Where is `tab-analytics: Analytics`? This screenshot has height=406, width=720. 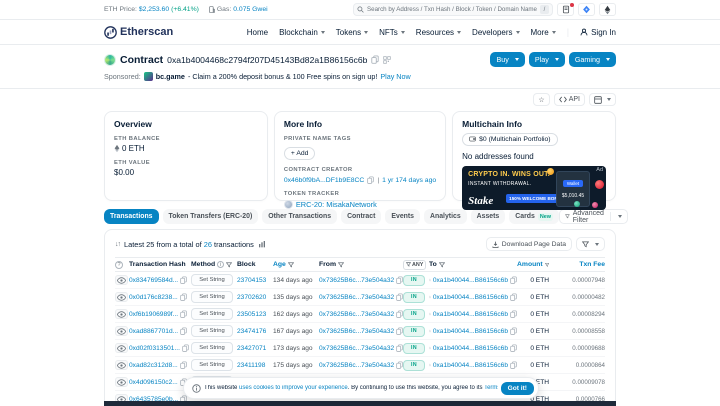 tab-analytics: Analytics is located at coordinates (445, 216).